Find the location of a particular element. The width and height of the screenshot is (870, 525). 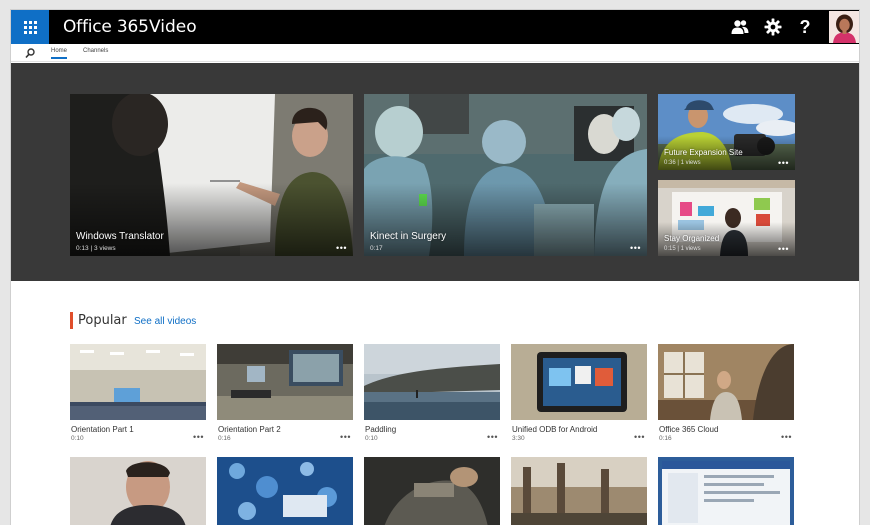

tile-title: Future Expansion Site is located at coordinates (703, 152).